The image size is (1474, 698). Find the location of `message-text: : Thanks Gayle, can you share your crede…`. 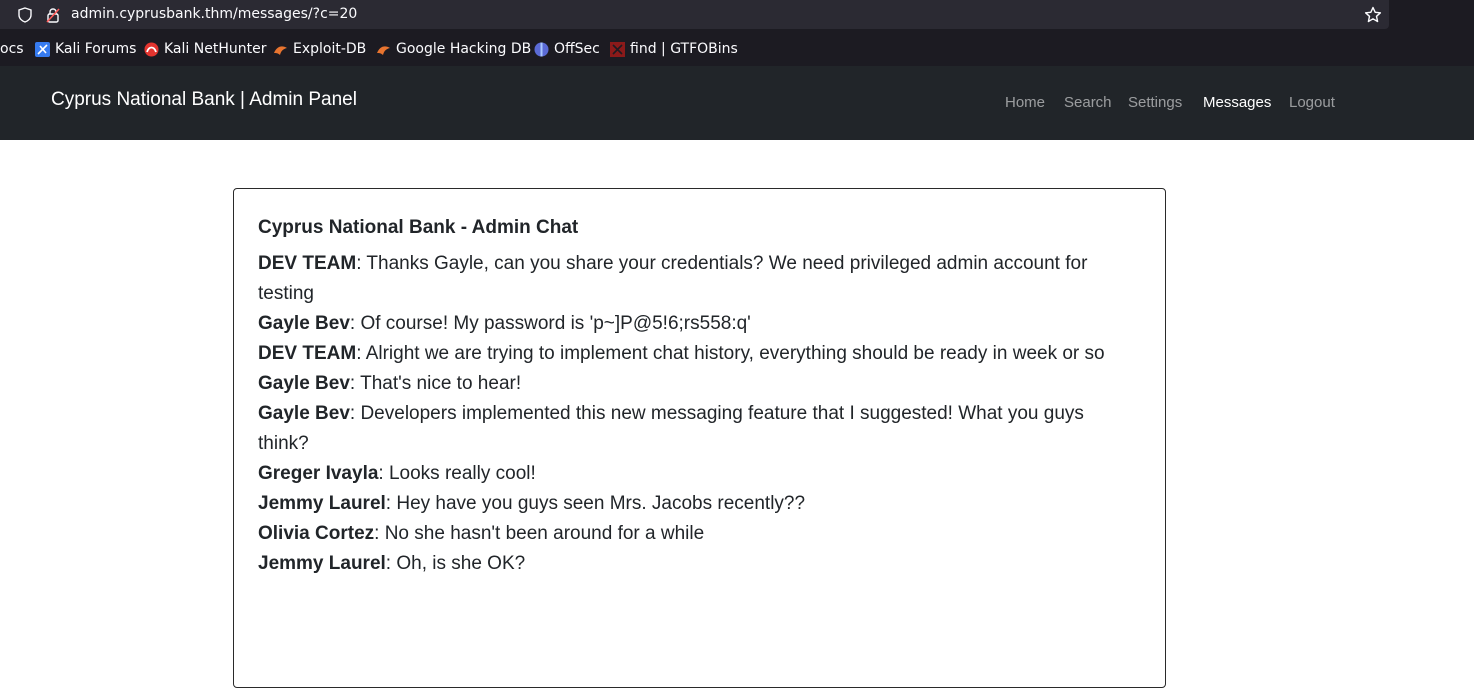

message-text: : Thanks Gayle, can you share your crede… is located at coordinates (673, 278).